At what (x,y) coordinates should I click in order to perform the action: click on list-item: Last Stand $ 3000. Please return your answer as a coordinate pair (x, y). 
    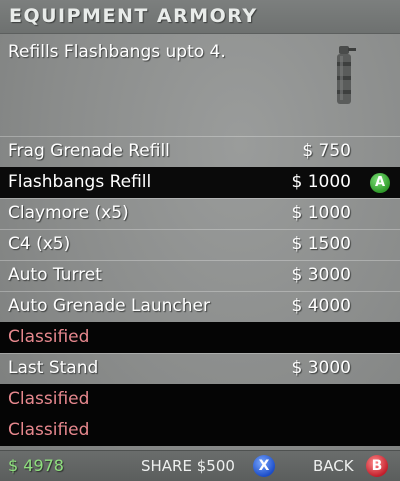
    Looking at the image, I should click on (200, 368).